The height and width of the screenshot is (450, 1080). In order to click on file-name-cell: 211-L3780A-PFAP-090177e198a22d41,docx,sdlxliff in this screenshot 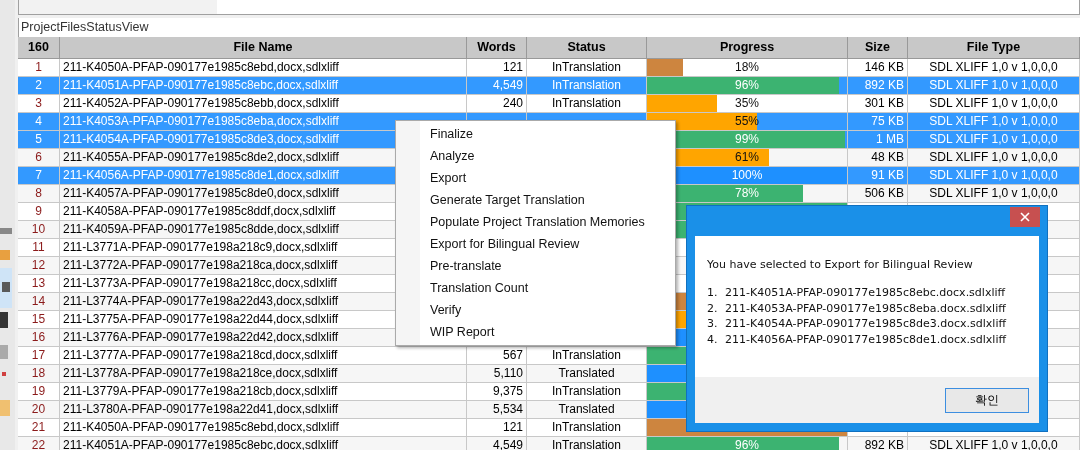, I will do `click(263, 409)`.